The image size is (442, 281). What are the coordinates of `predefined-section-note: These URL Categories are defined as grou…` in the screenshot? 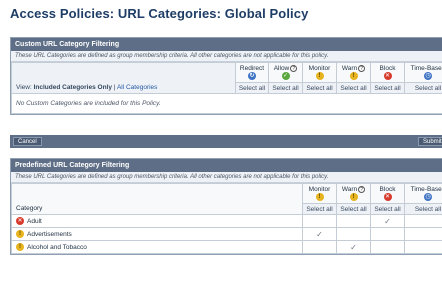 It's located at (226, 177).